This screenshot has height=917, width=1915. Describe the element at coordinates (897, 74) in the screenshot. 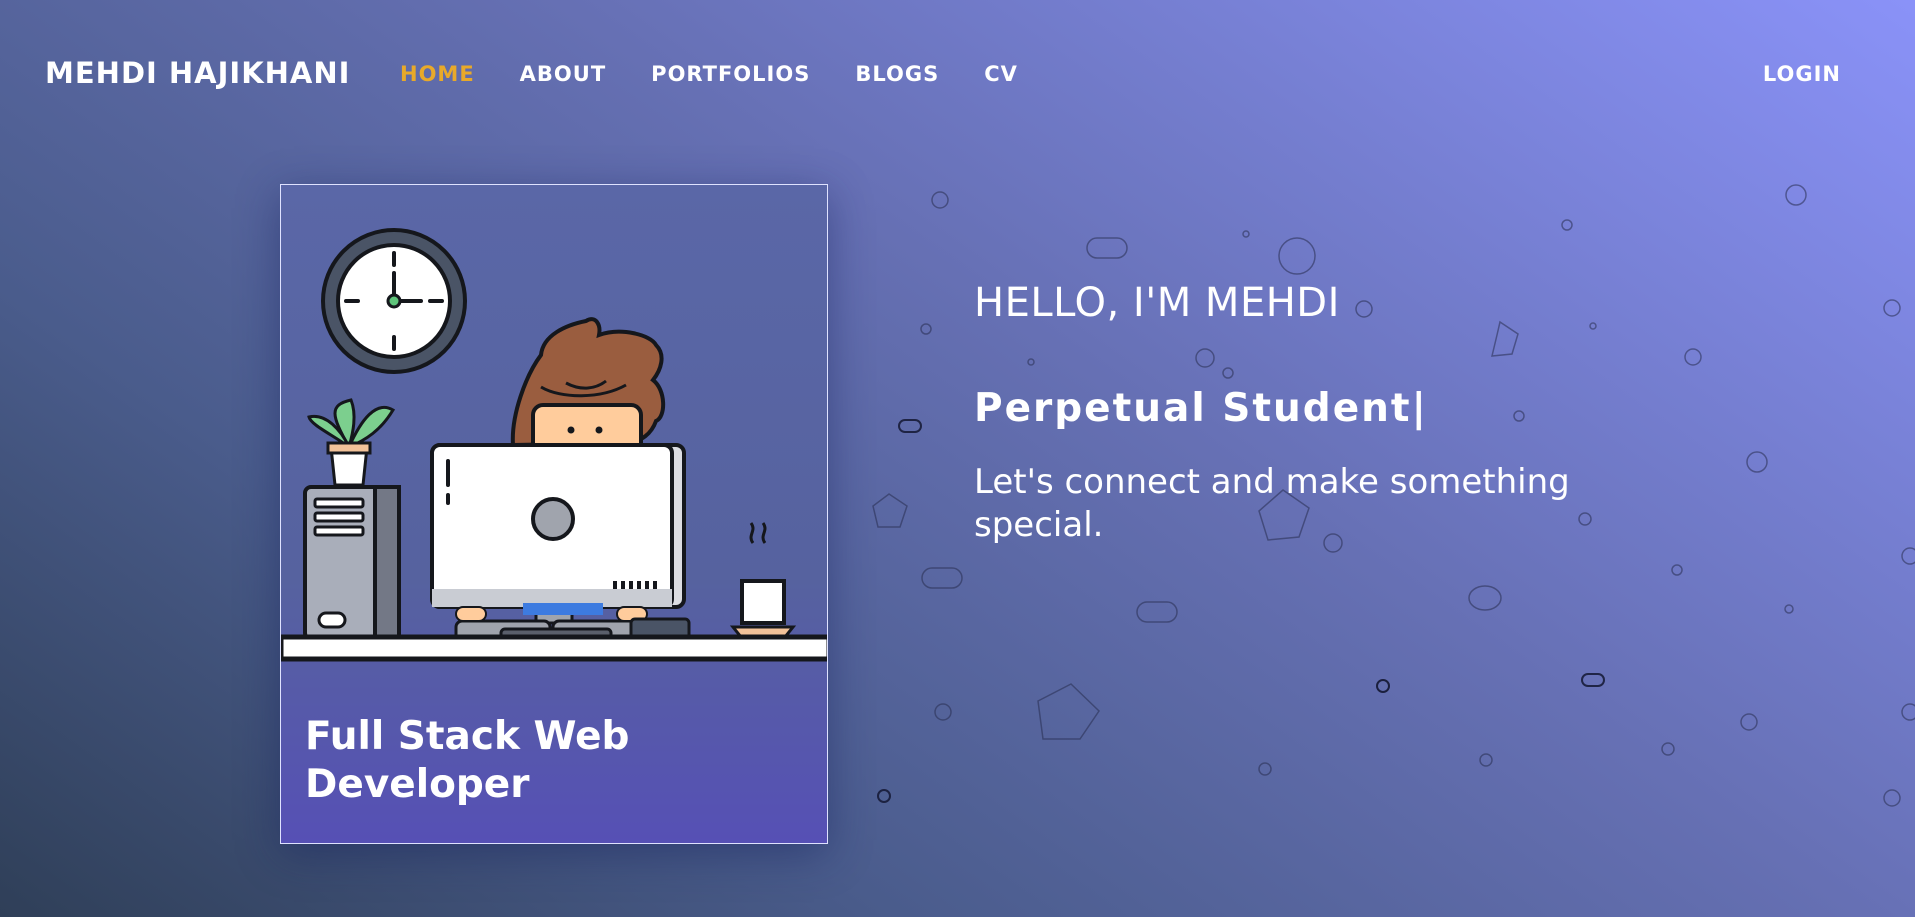

I see `nav-item-blogs: BLOGS` at that location.